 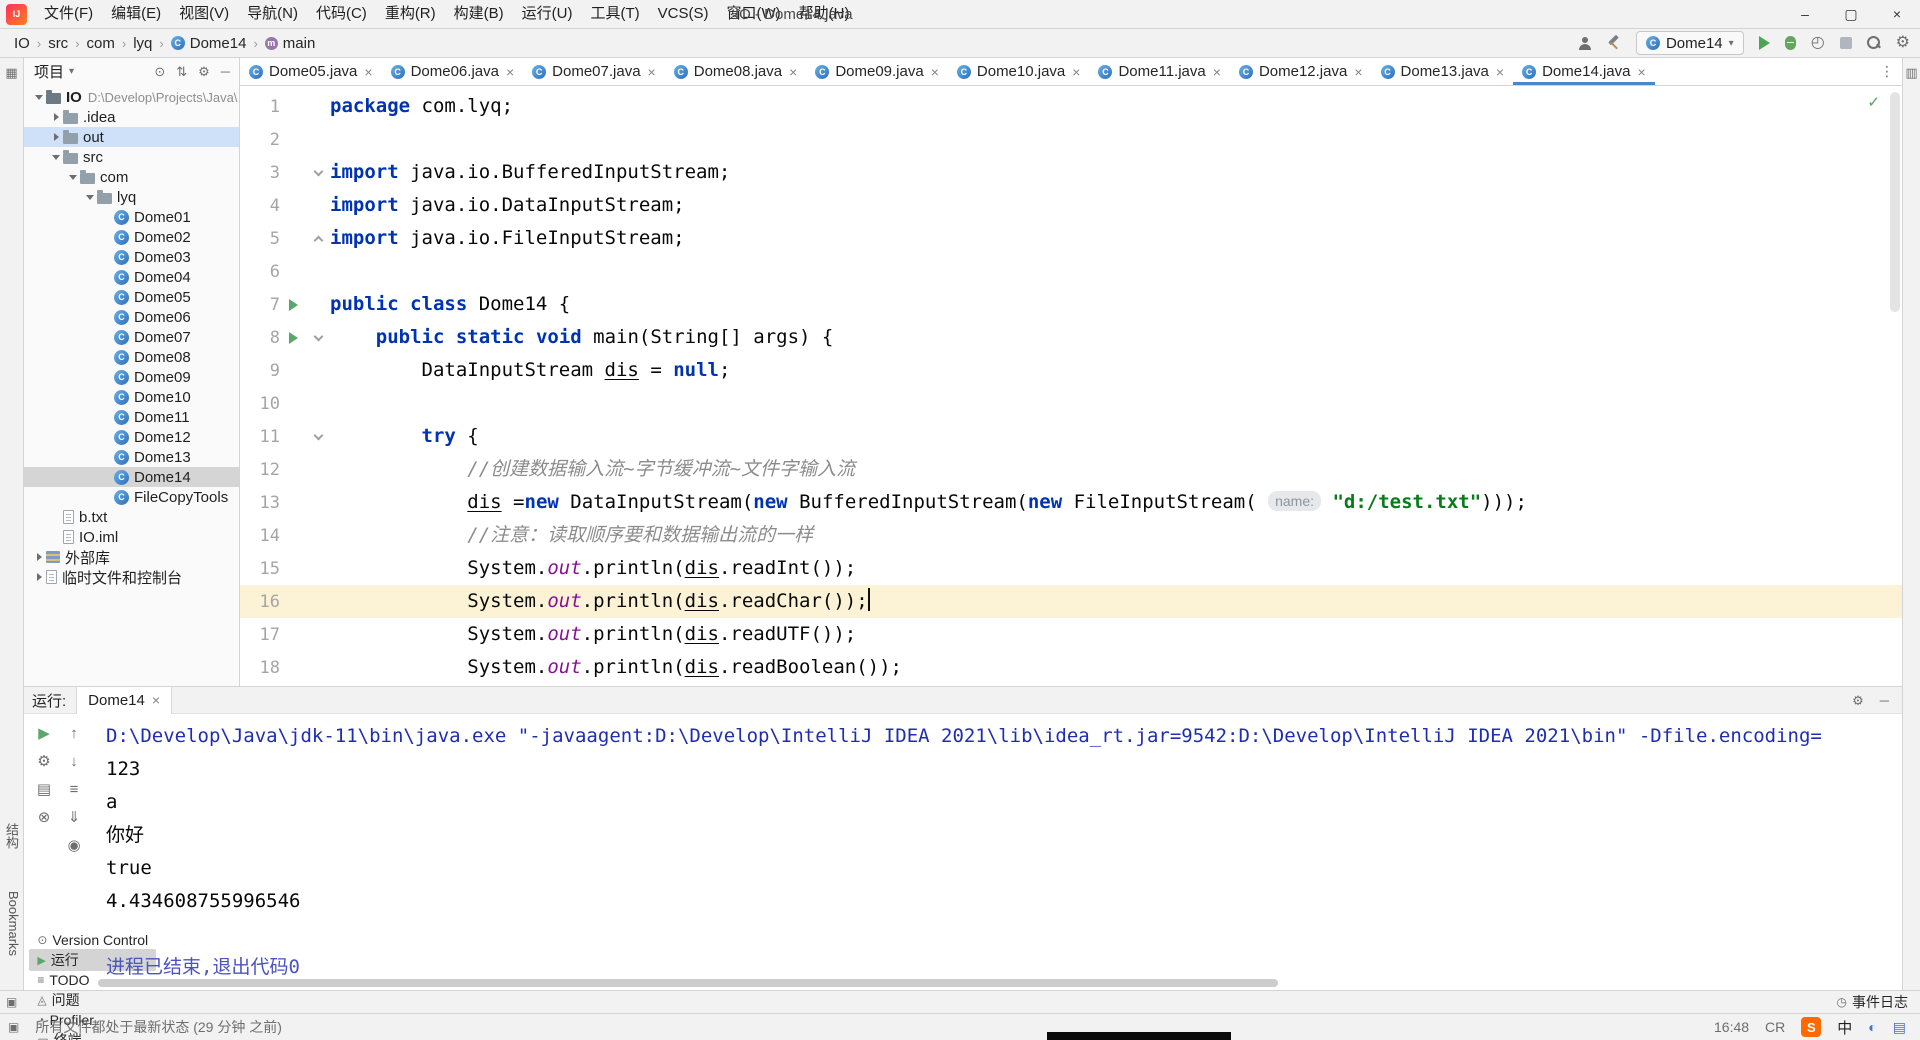 I want to click on print-icon: ▤, so click(x=44, y=789).